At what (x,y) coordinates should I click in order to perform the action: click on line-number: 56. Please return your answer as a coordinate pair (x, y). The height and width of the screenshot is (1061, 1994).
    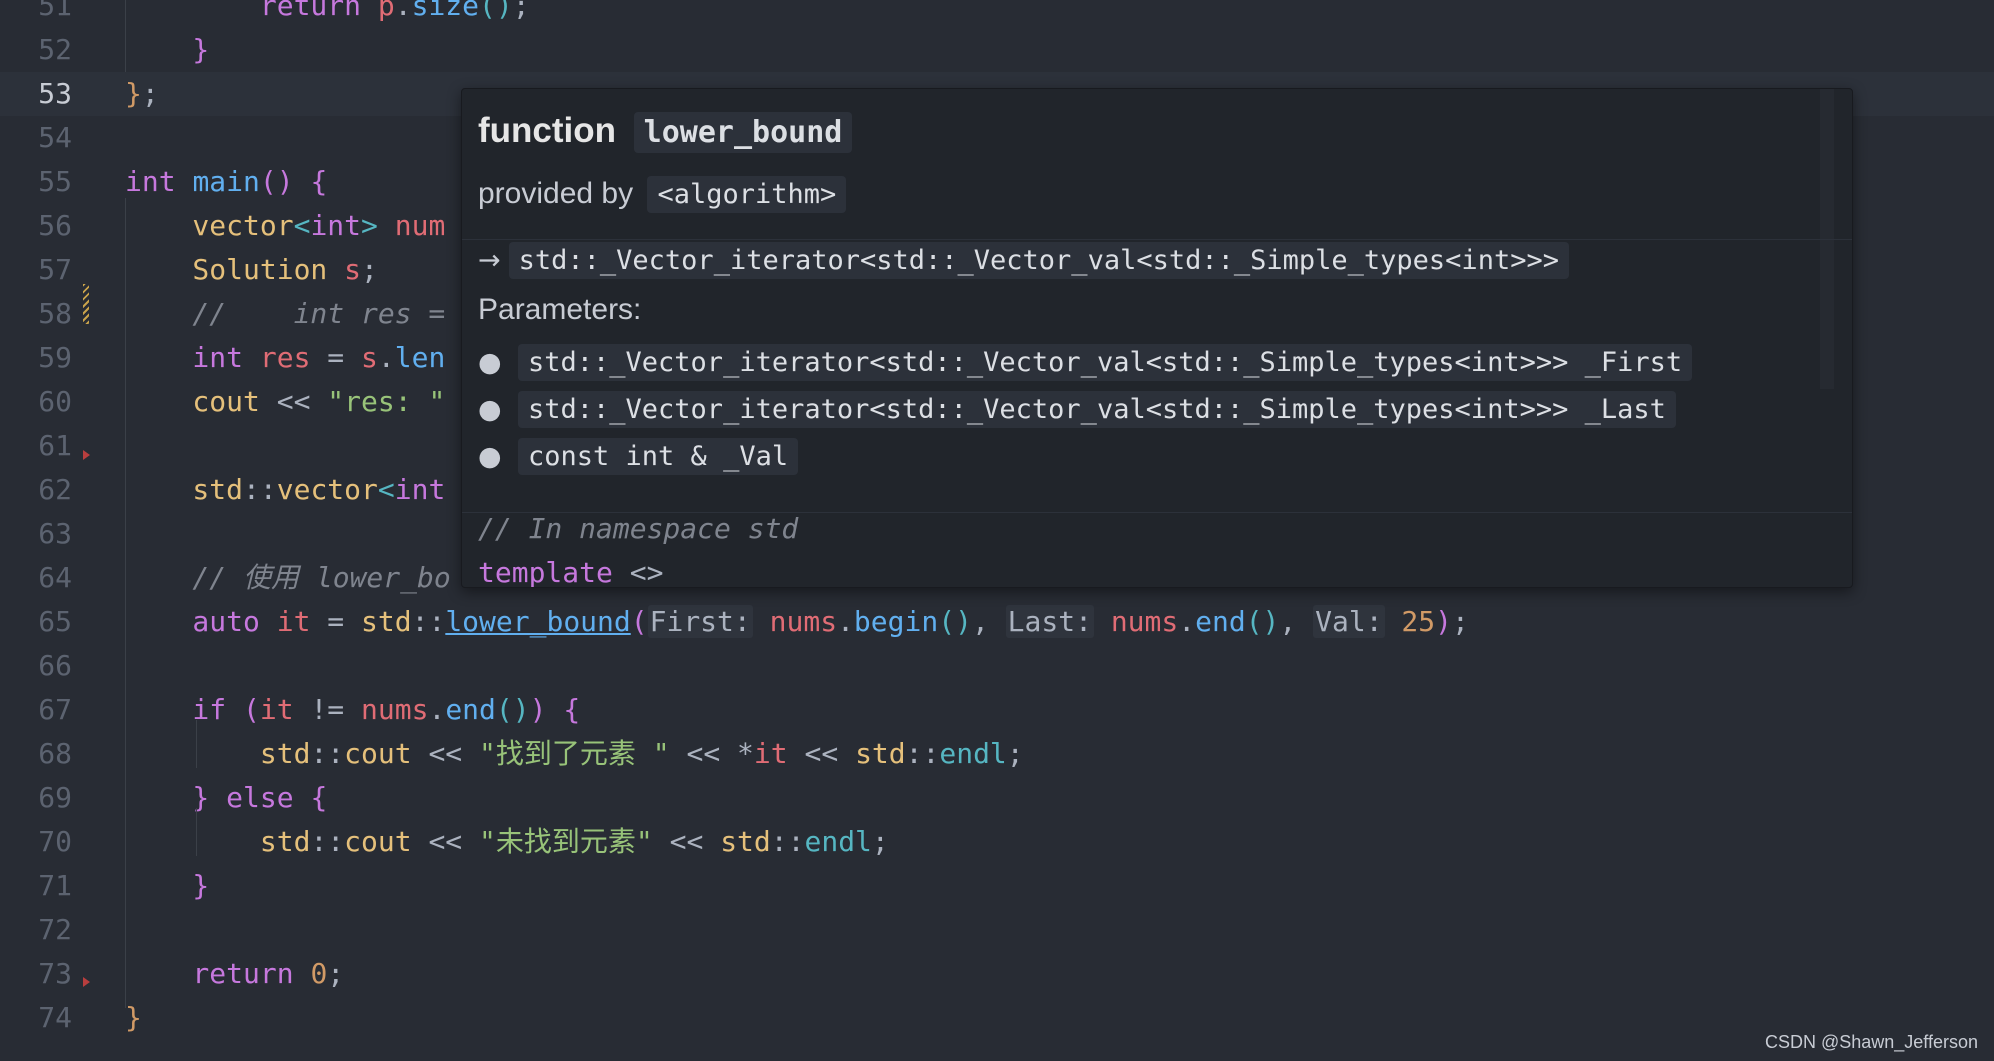
    Looking at the image, I should click on (55, 225).